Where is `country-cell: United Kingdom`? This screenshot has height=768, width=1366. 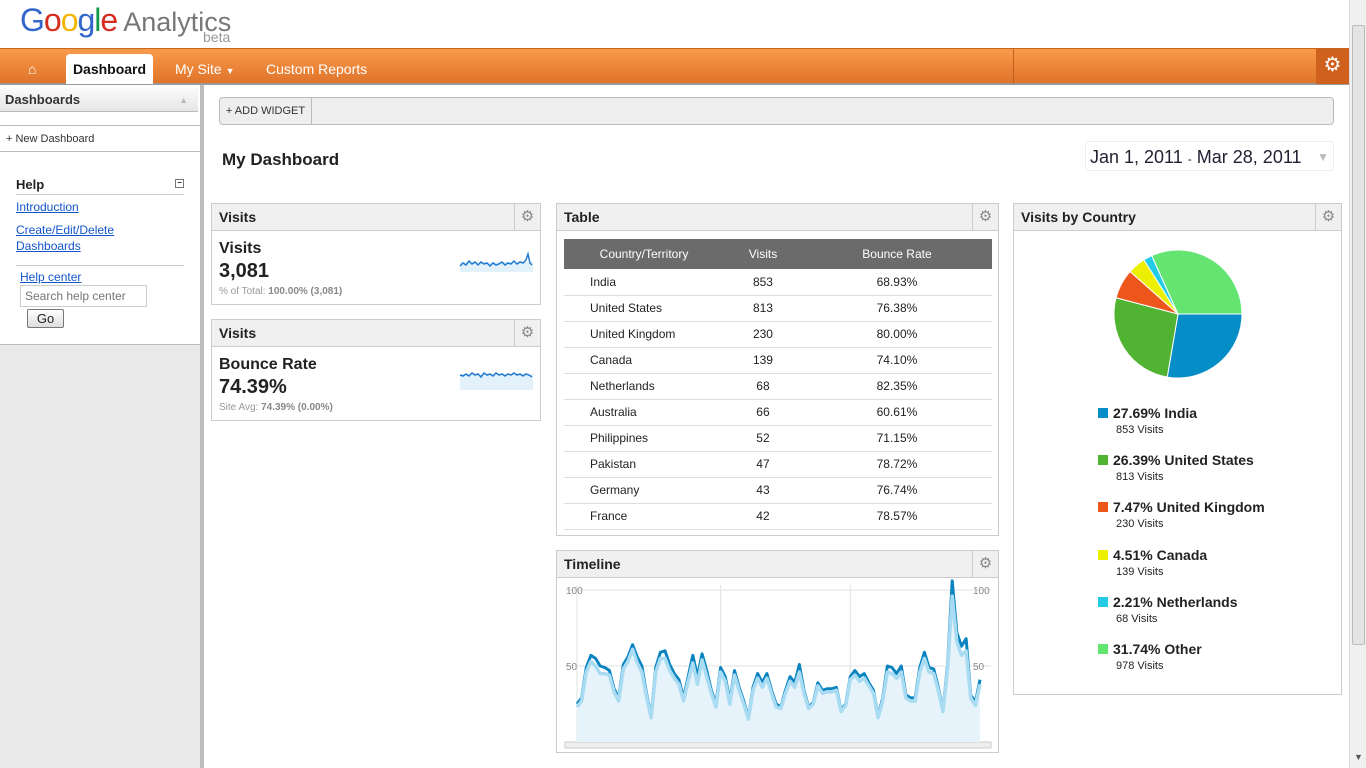
country-cell: United Kingdom is located at coordinates (644, 334).